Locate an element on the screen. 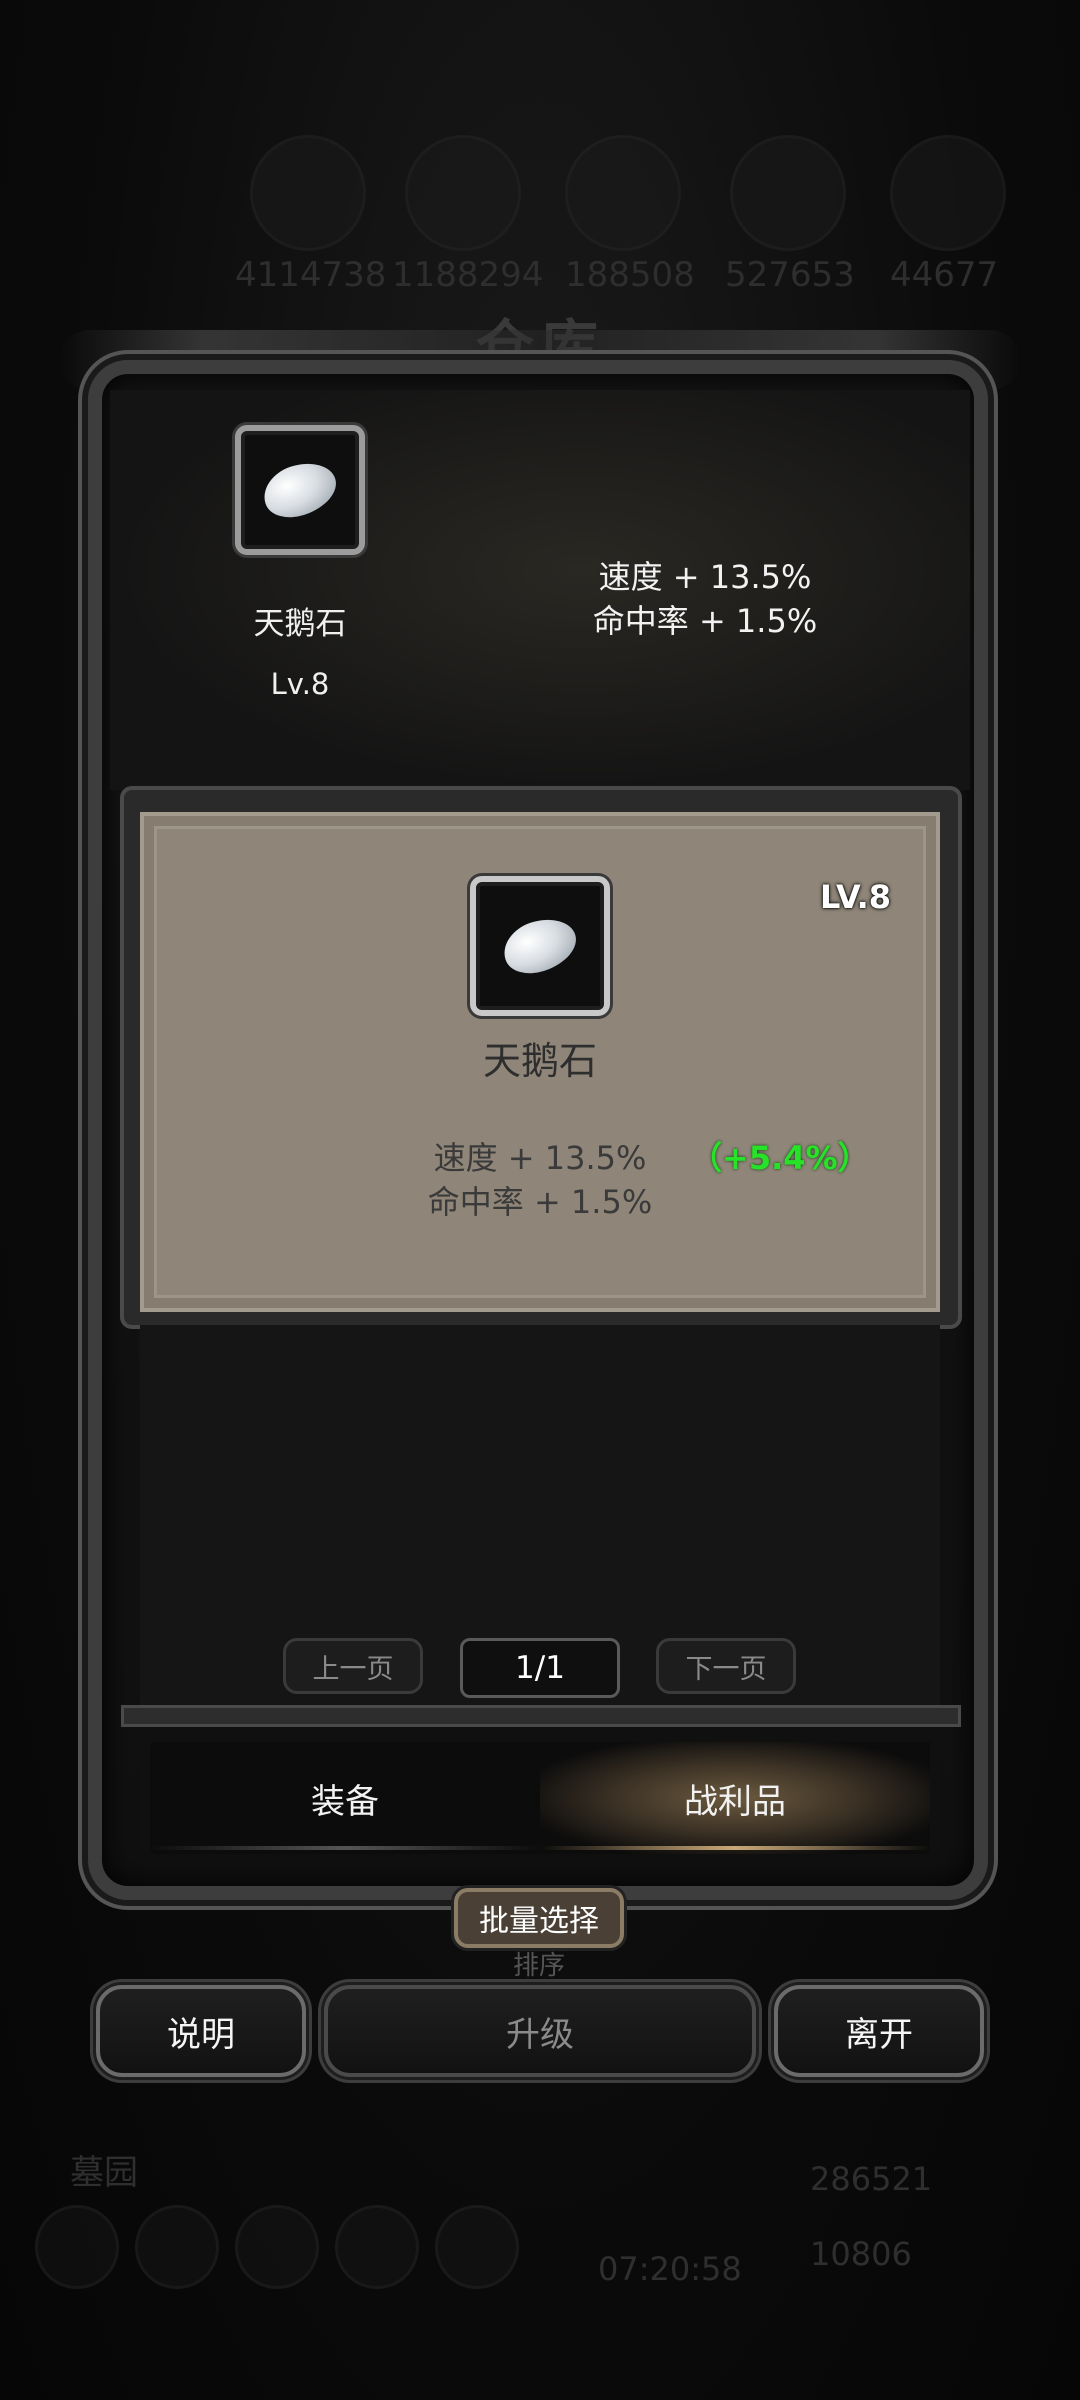 The width and height of the screenshot is (1080, 2400). card-level: LV.8 is located at coordinates (856, 897).